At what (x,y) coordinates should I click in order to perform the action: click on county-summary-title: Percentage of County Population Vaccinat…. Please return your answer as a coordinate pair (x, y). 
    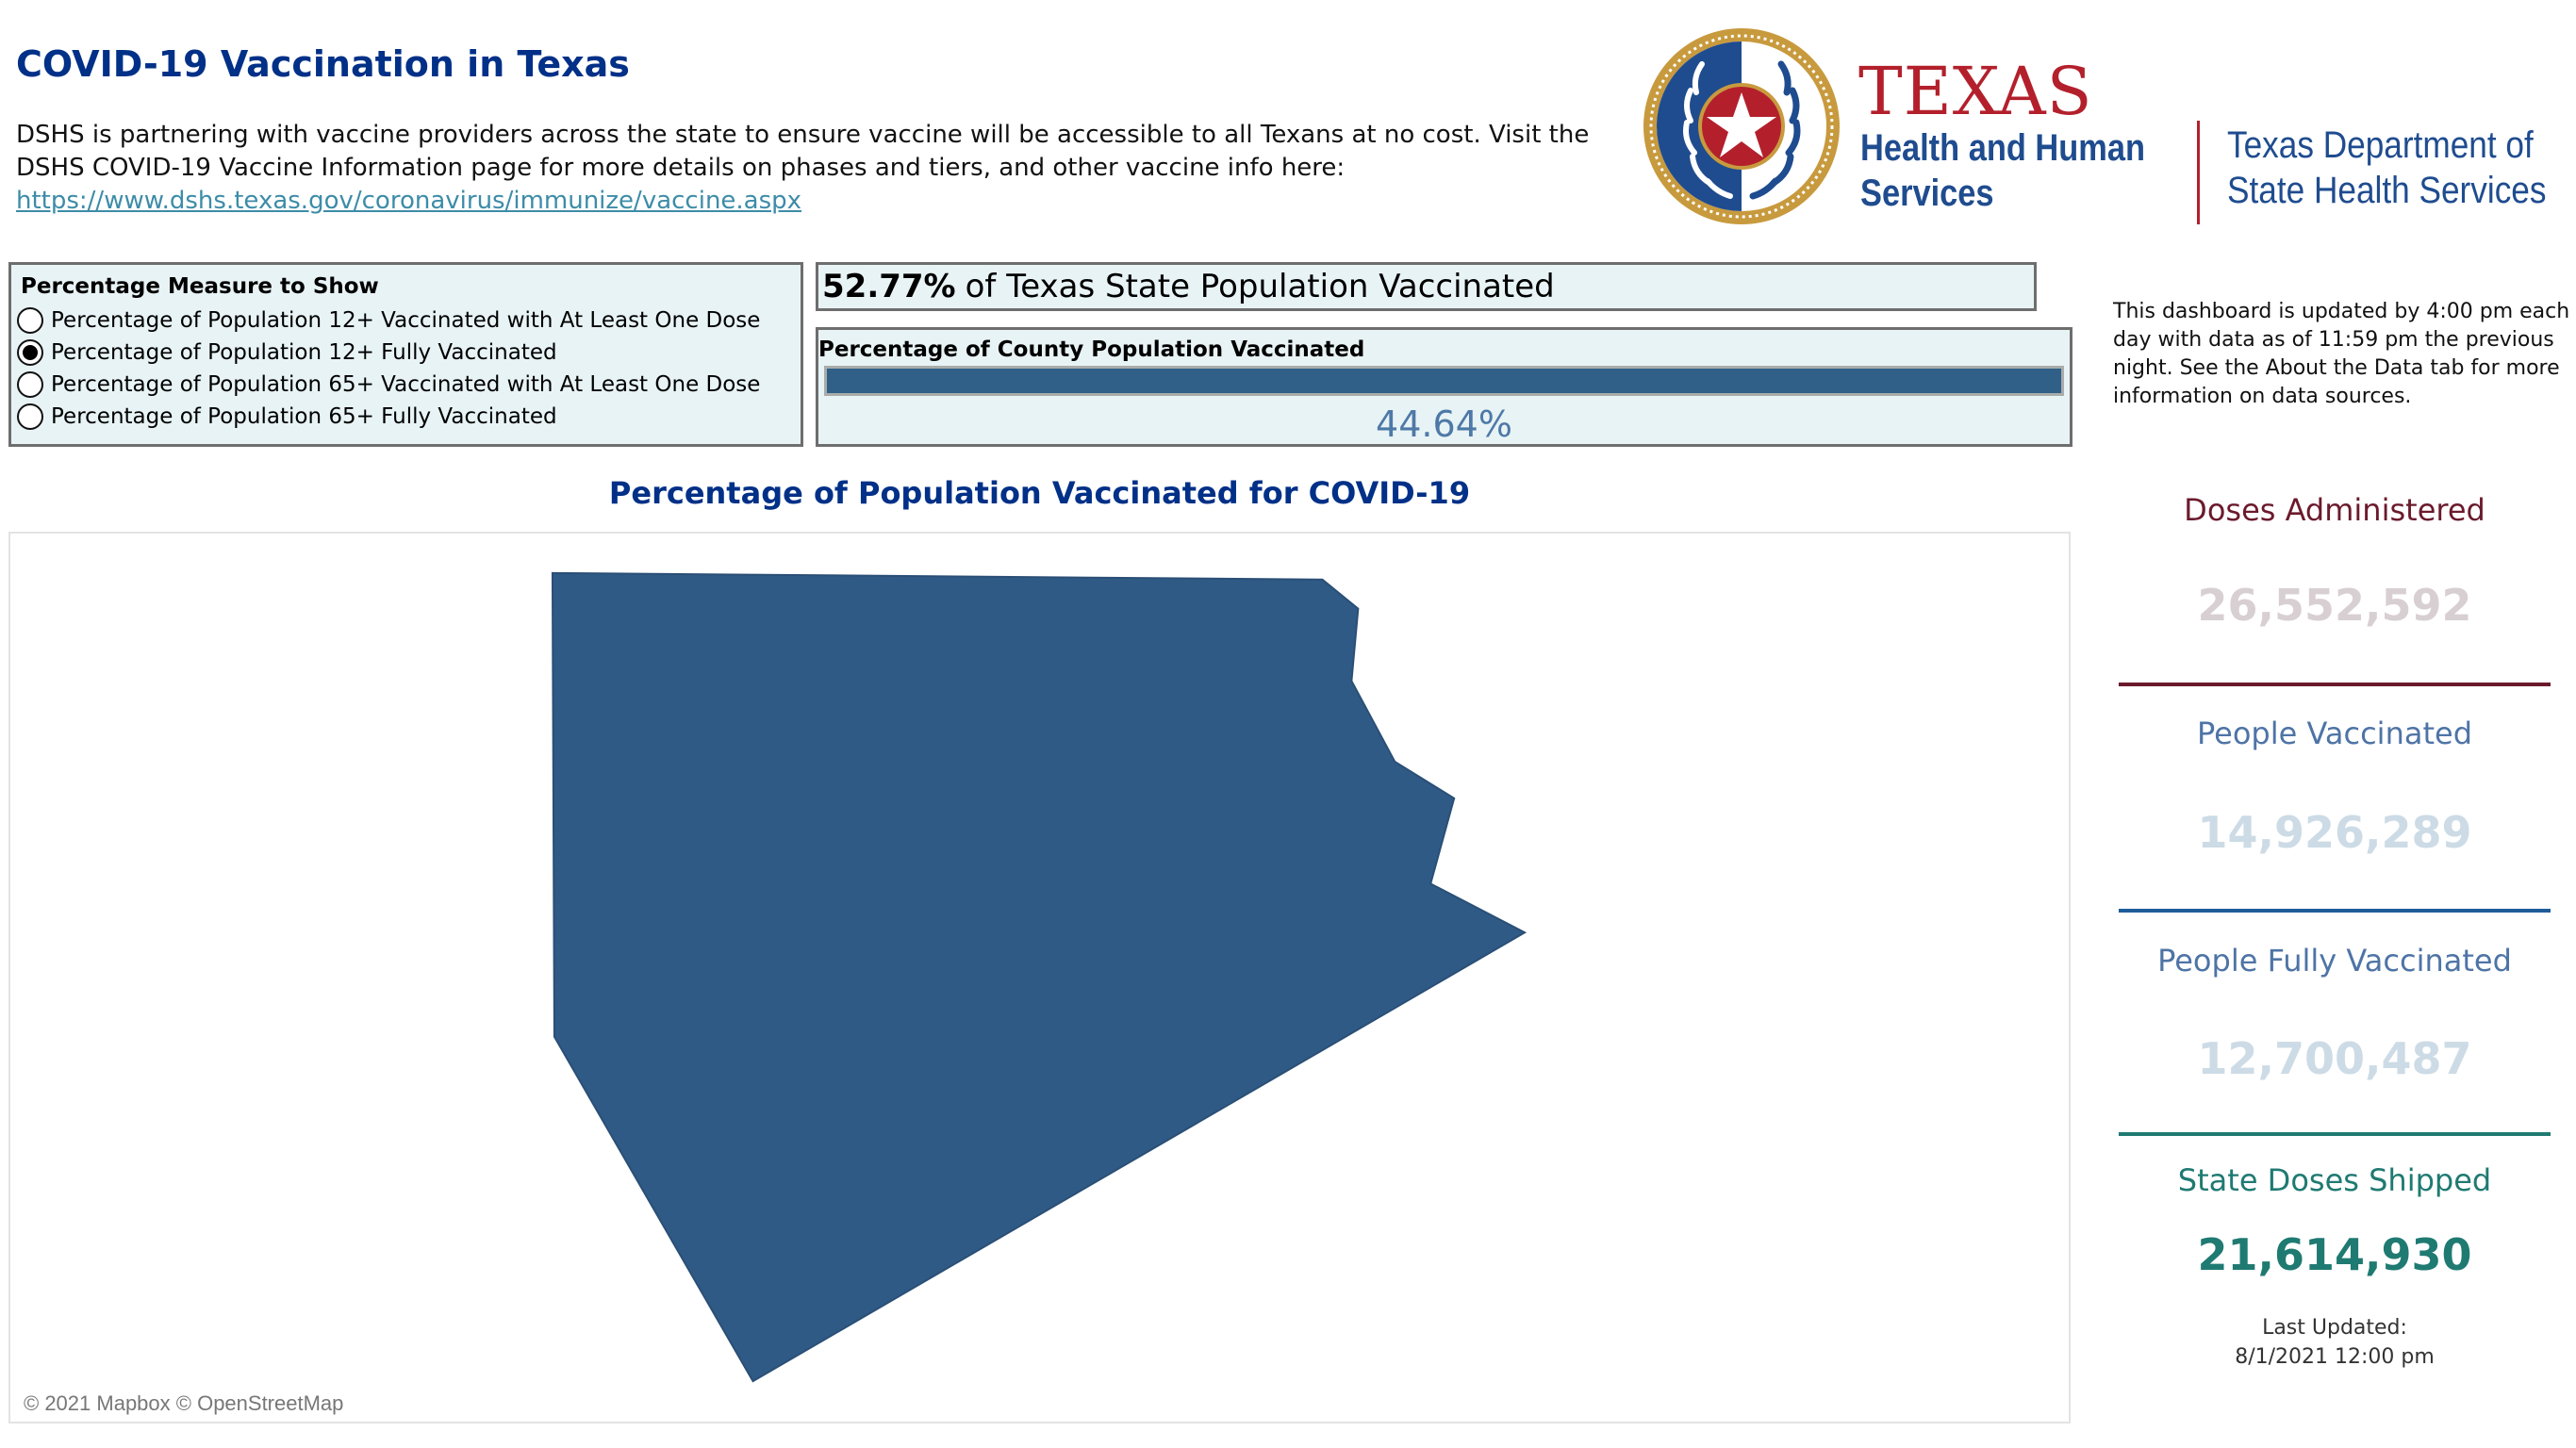
    Looking at the image, I should click on (1091, 349).